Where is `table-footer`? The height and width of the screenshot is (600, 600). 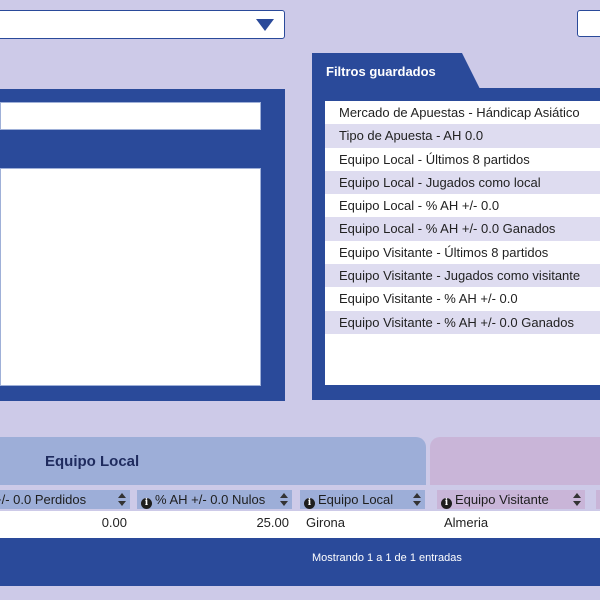 table-footer is located at coordinates (300, 562).